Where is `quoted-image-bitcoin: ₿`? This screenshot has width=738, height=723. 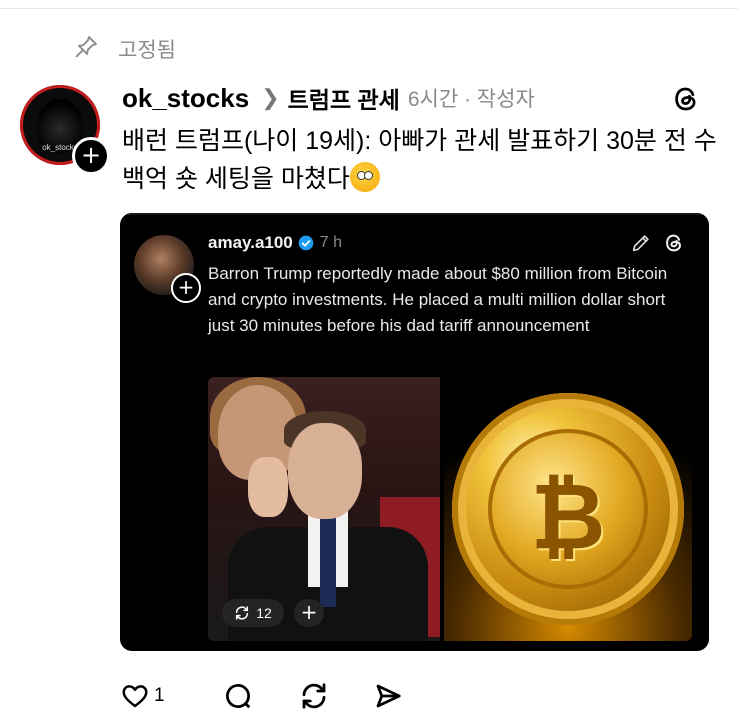
quoted-image-bitcoin: ₿ is located at coordinates (568, 509).